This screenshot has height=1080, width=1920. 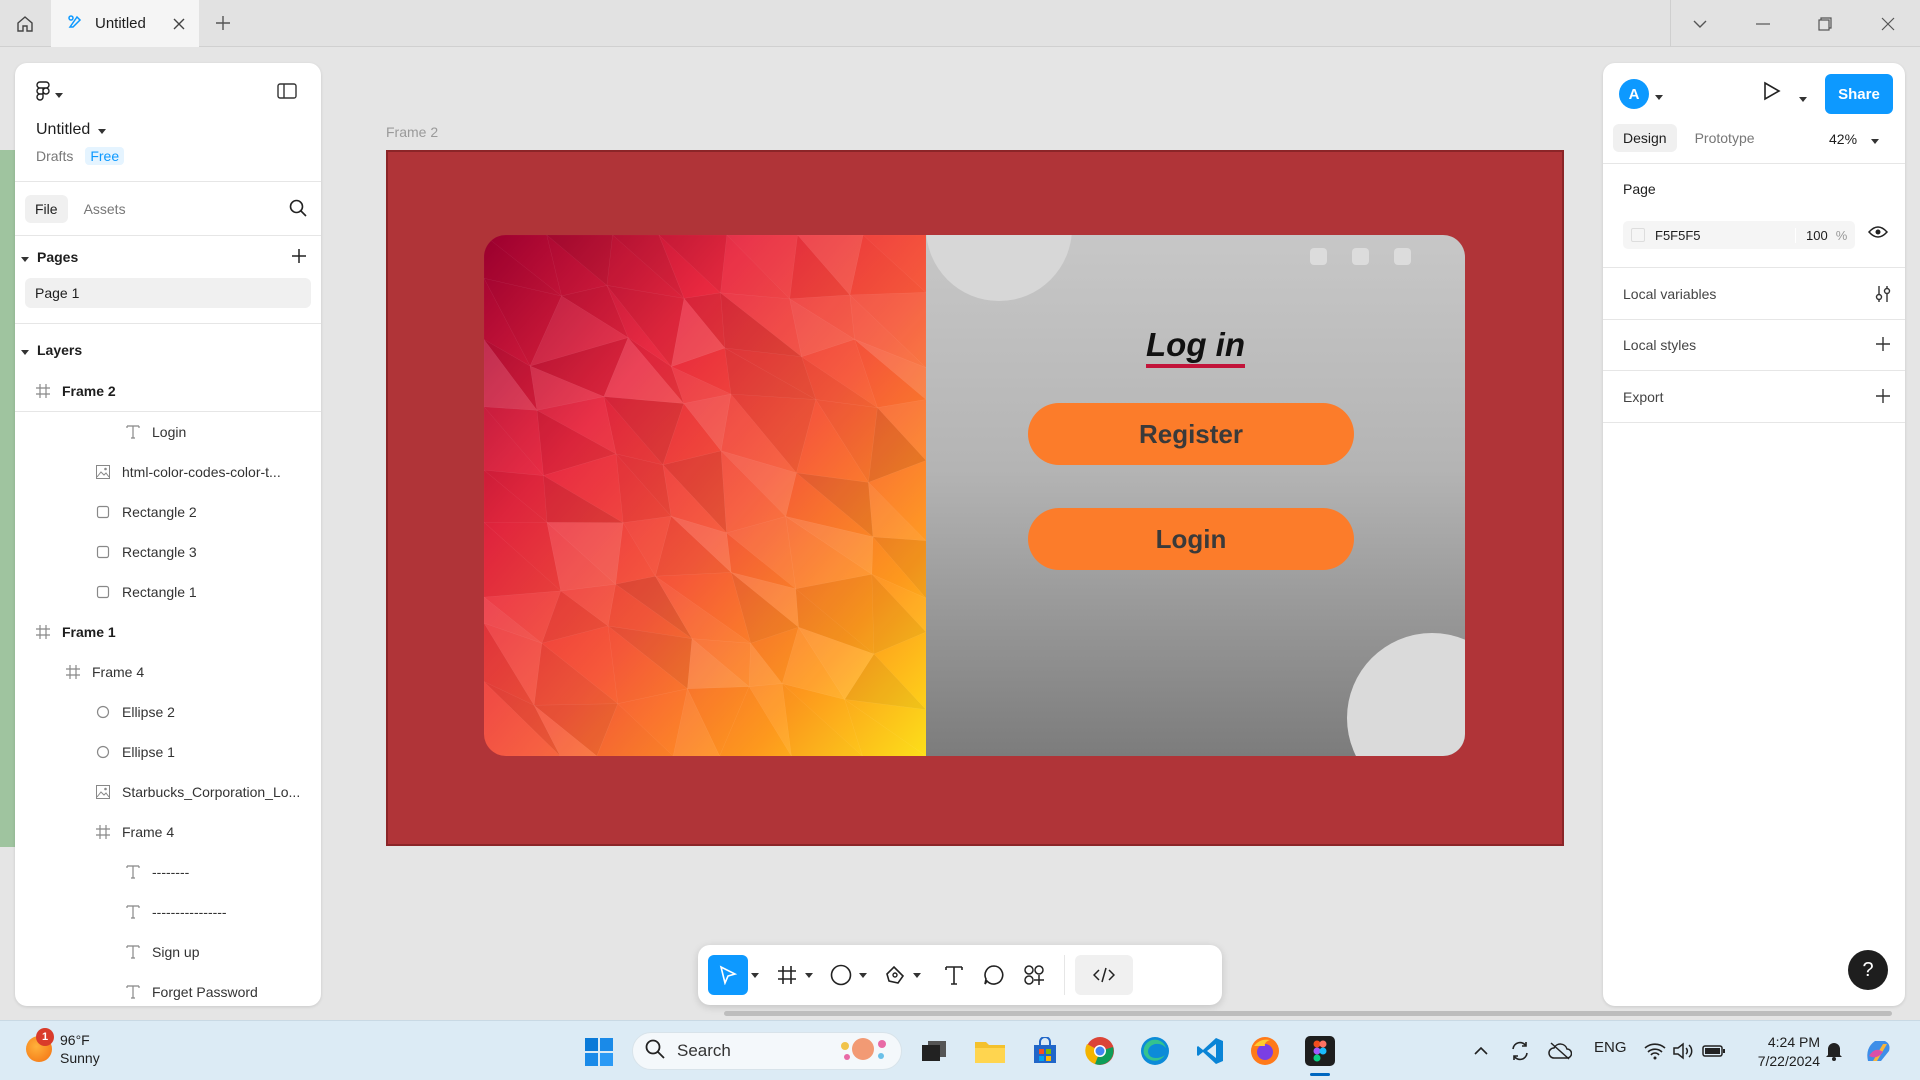 What do you see at coordinates (1195, 347) in the screenshot?
I see `login-heading: Log in` at bounding box center [1195, 347].